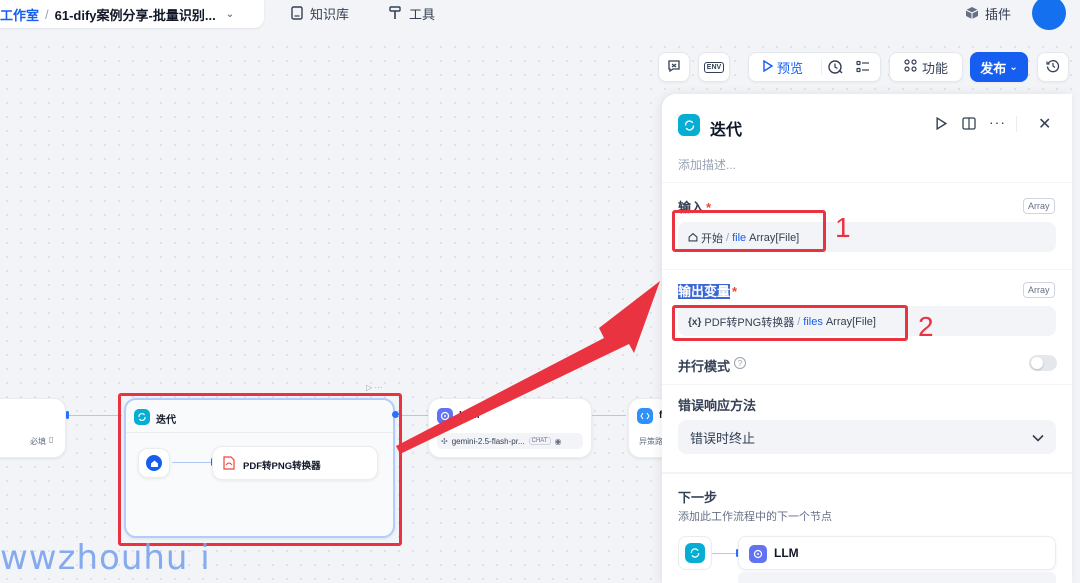  What do you see at coordinates (1038, 437) in the screenshot?
I see `chevron-down-icon` at bounding box center [1038, 437].